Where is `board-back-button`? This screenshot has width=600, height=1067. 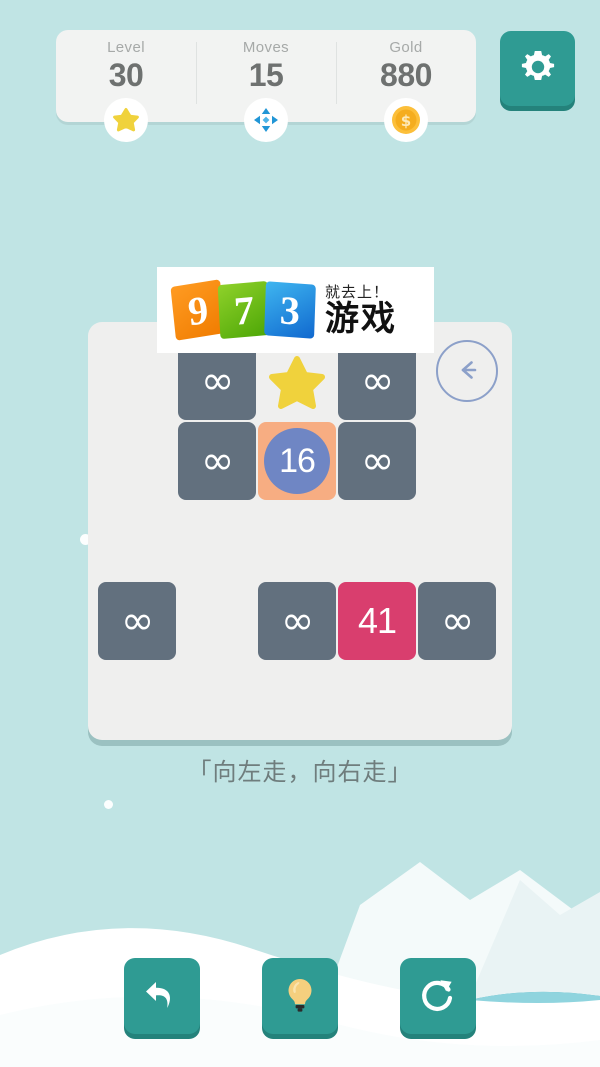
board-back-button is located at coordinates (467, 371).